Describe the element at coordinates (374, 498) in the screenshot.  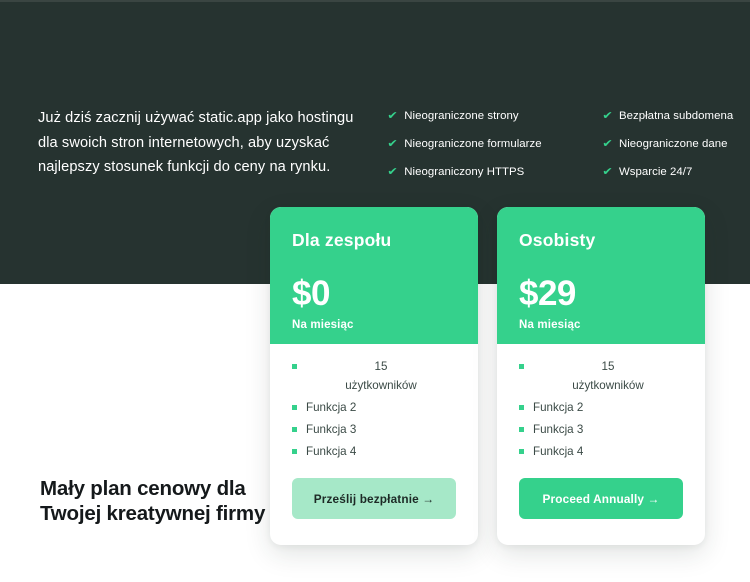
I see `submit-free-button: Prześlij bezpłatnie →` at that location.